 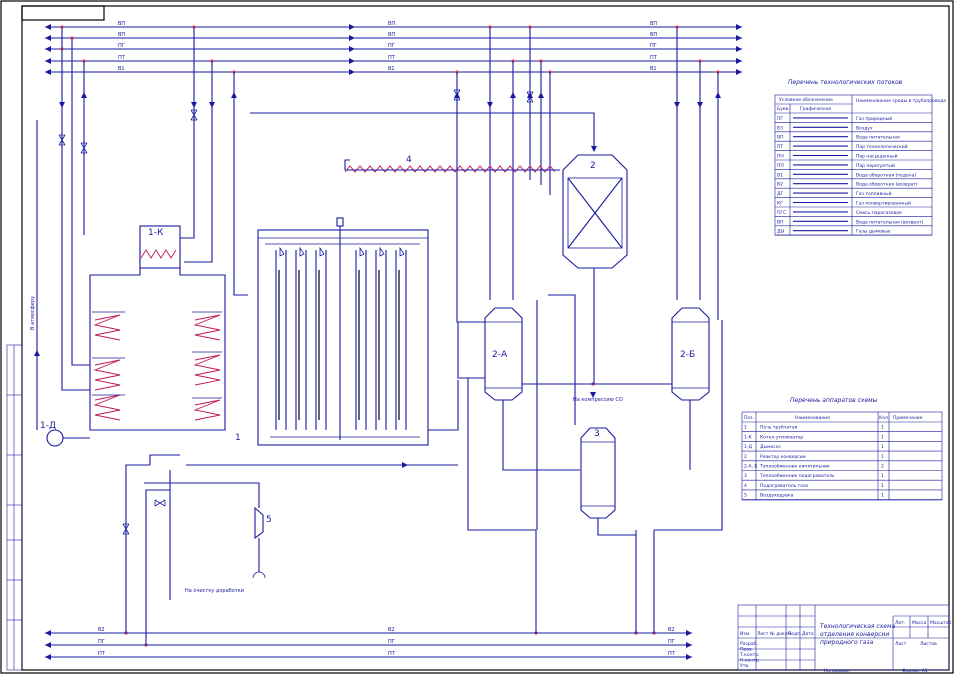 What do you see at coordinates (745, 457) in the screenshot?
I see `eq-pos: 2` at bounding box center [745, 457].